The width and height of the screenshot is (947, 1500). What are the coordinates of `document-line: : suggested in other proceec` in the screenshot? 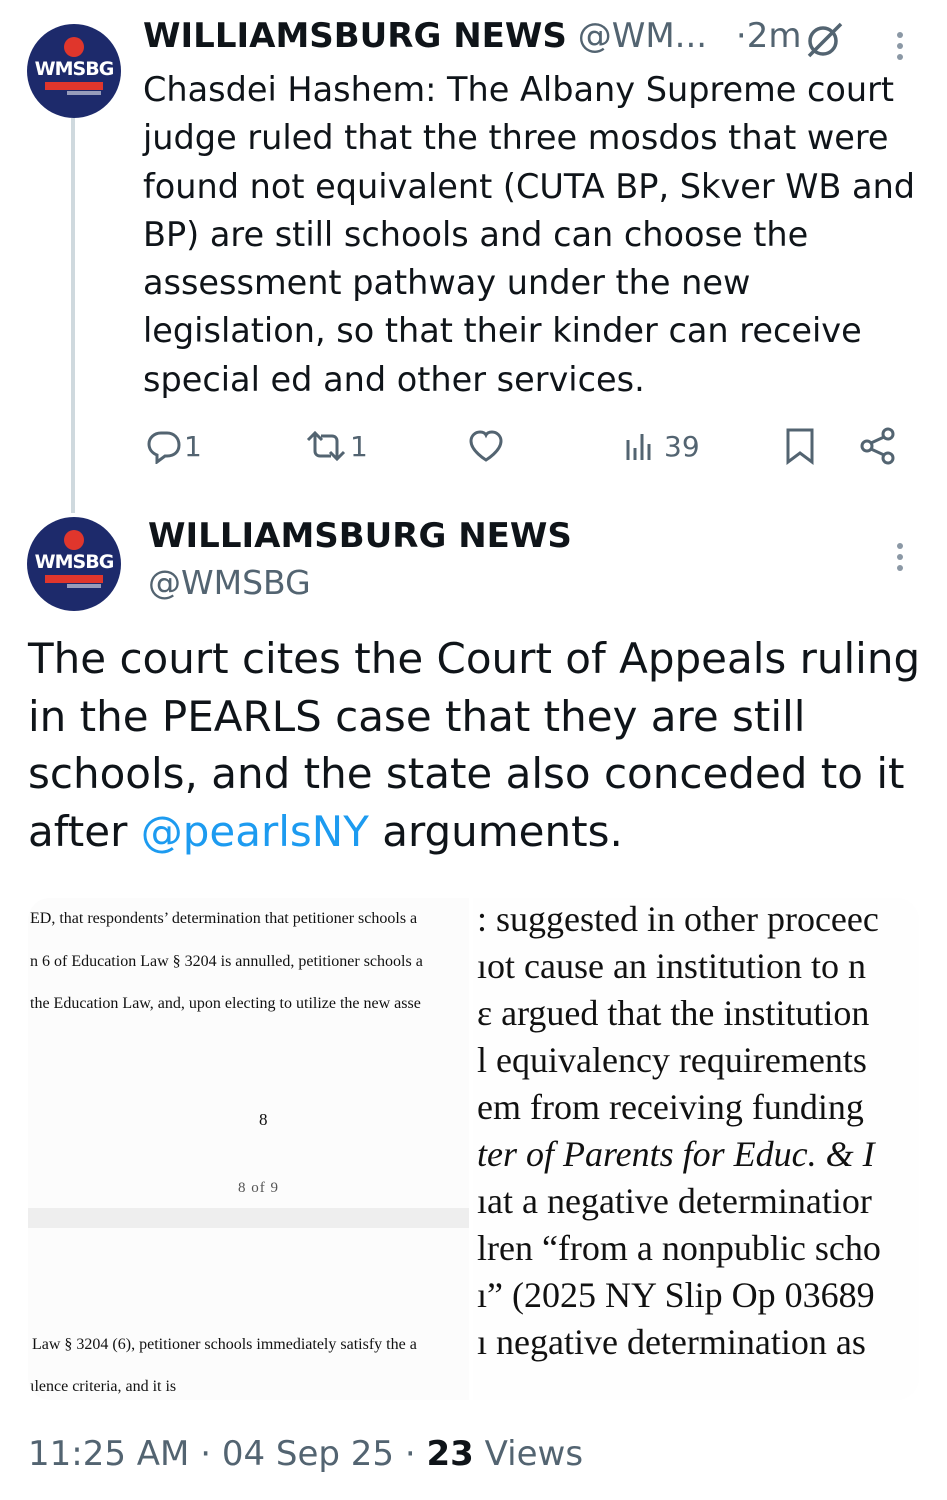 It's located at (678, 919).